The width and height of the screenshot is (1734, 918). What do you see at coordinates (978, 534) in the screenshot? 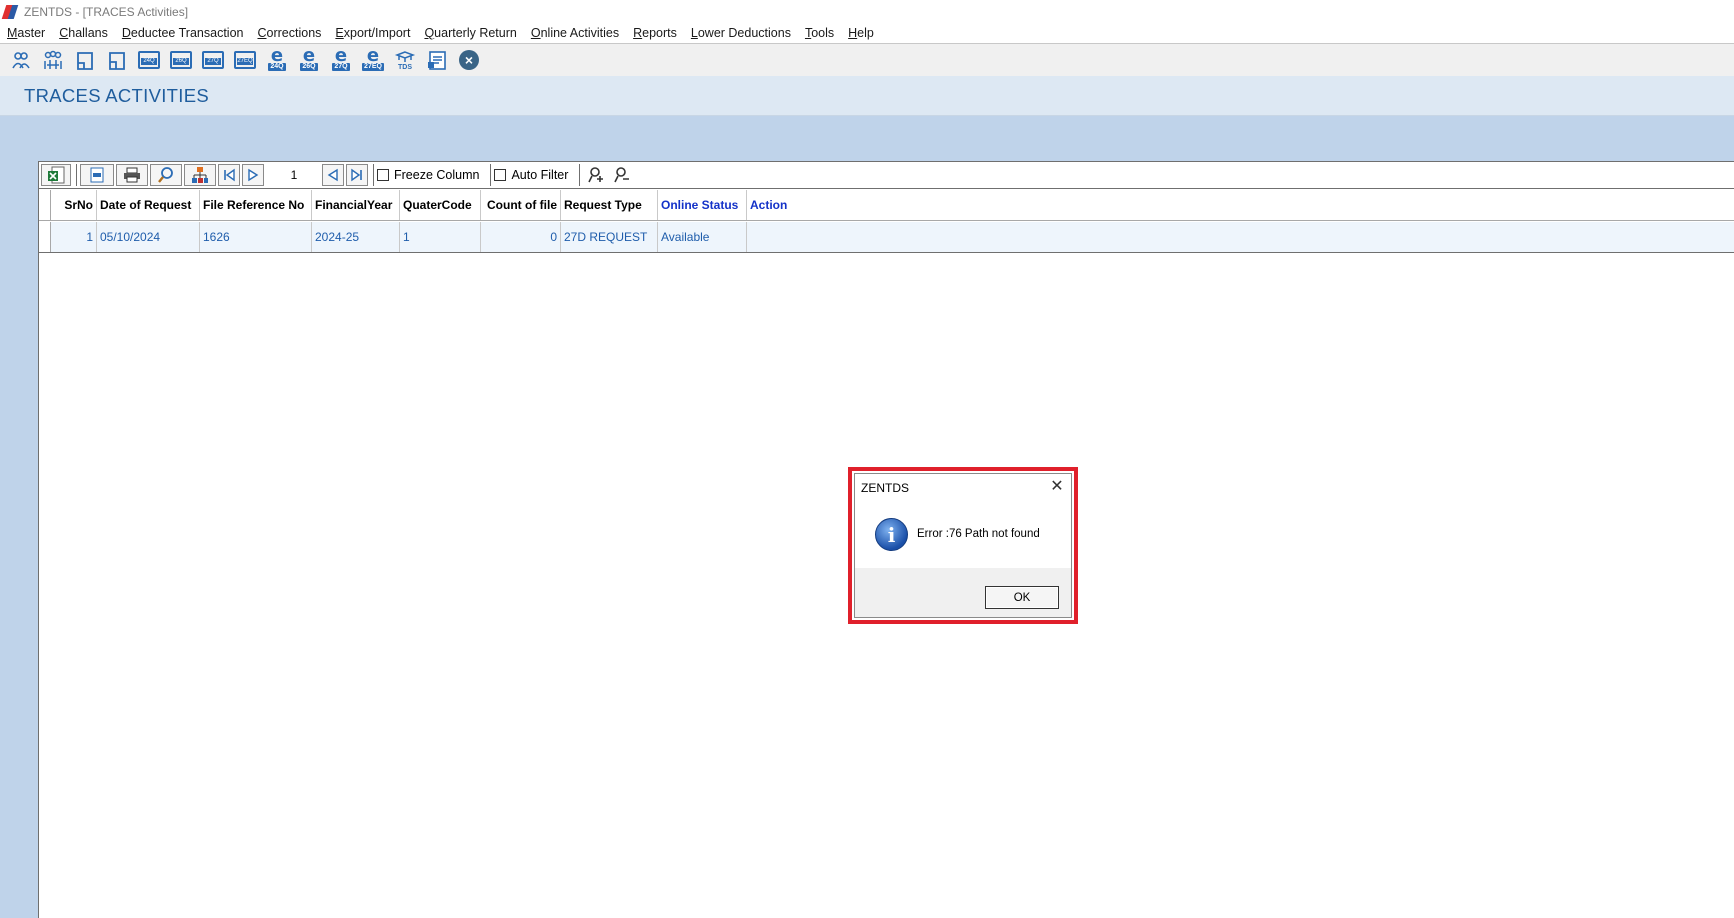
I see `dialog-message: Error :76 Path not found` at bounding box center [978, 534].